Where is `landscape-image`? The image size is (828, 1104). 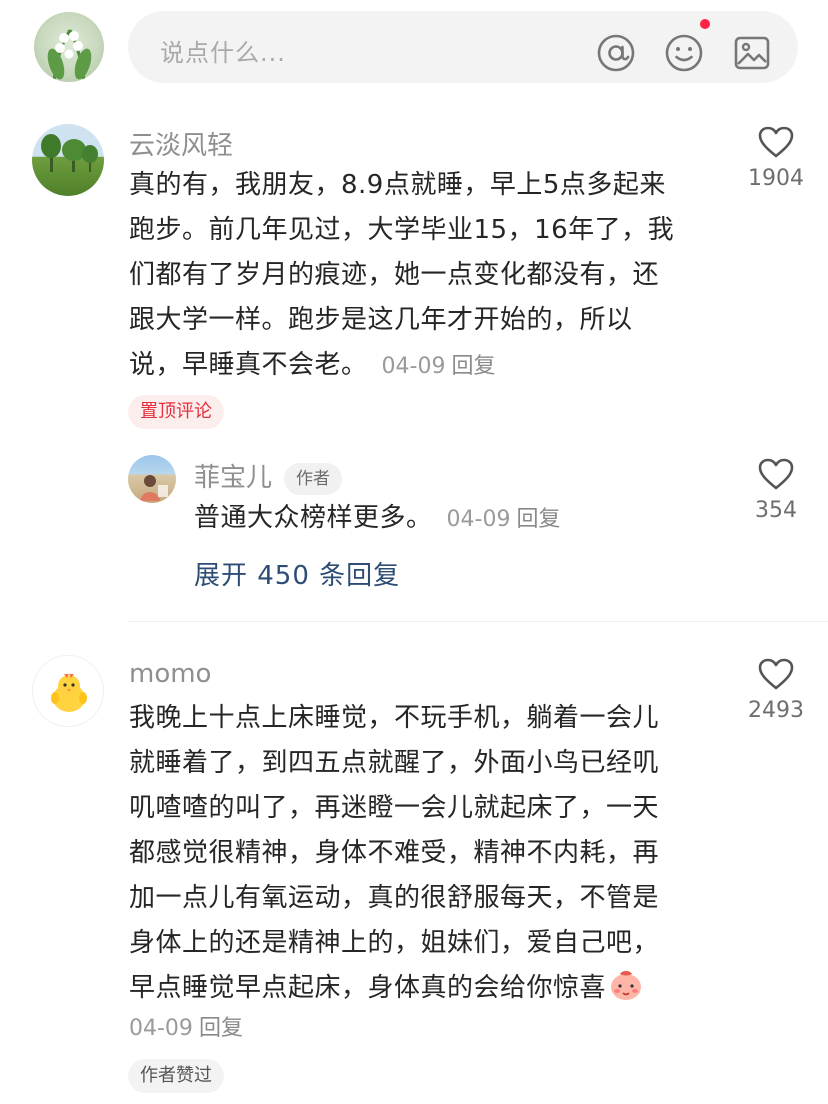 landscape-image is located at coordinates (69, 153).